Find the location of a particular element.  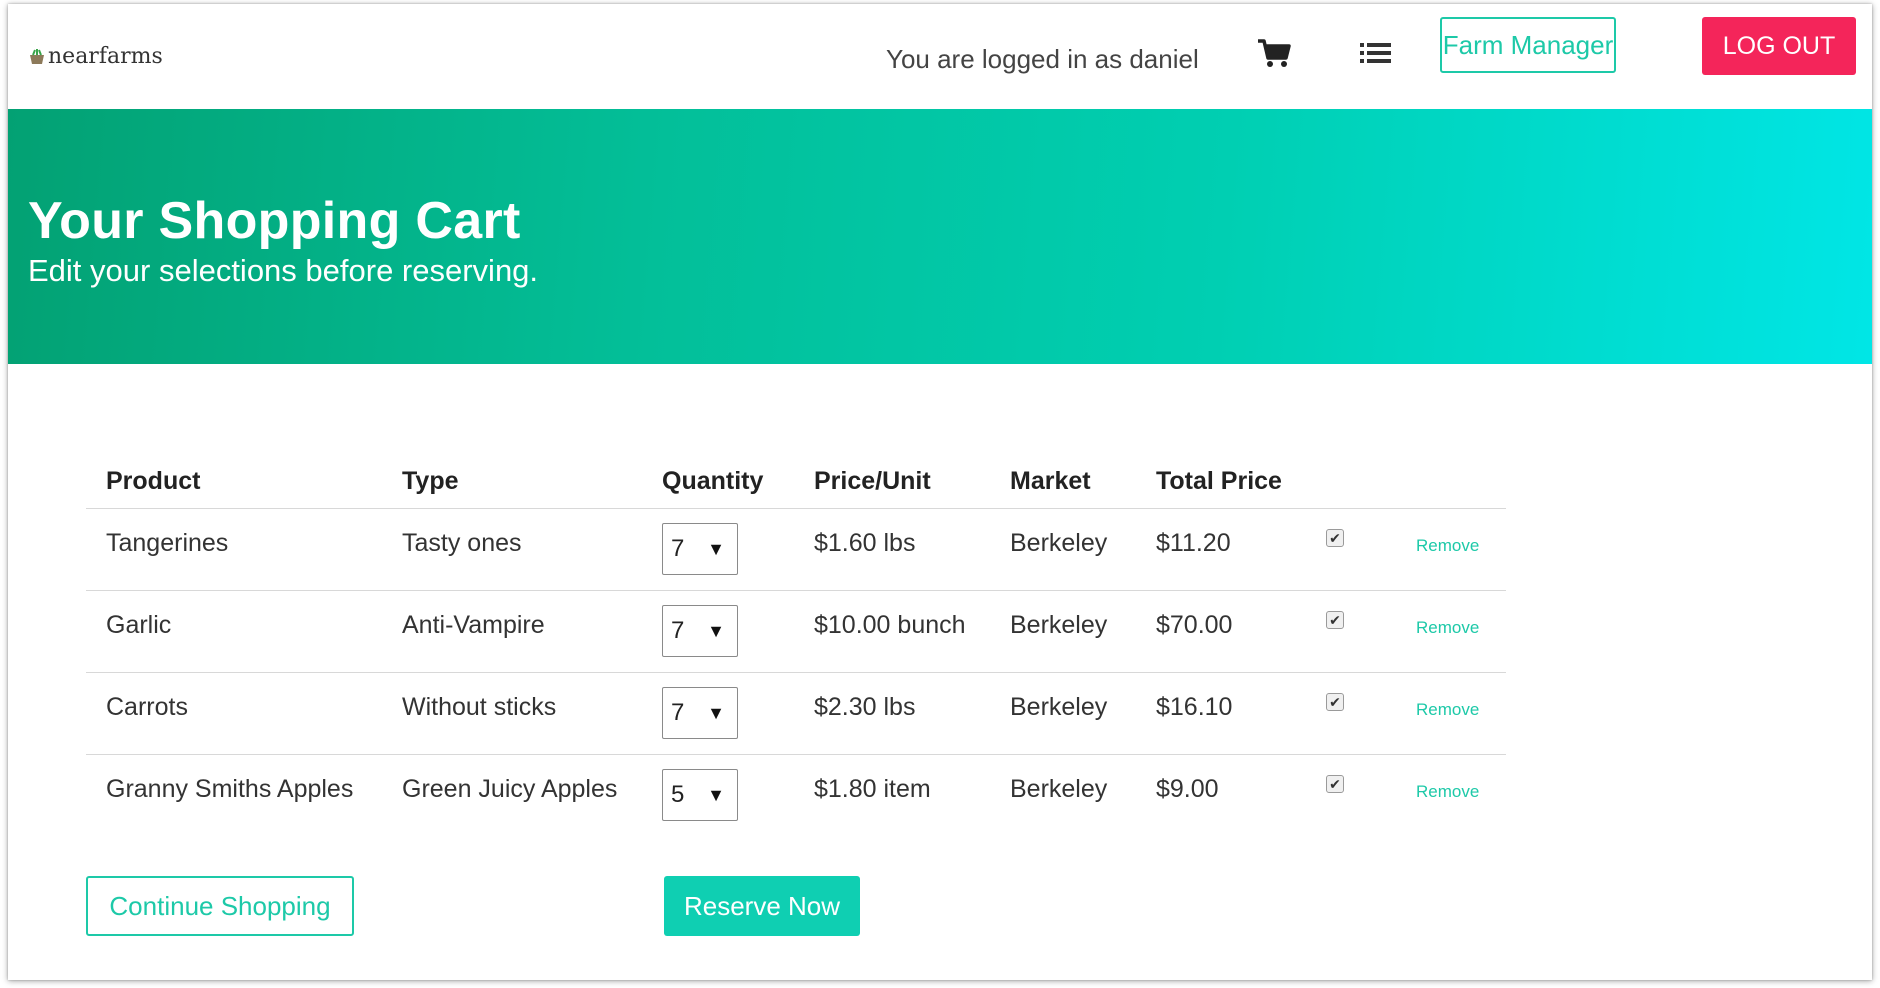

cart-icon is located at coordinates (1274, 53).